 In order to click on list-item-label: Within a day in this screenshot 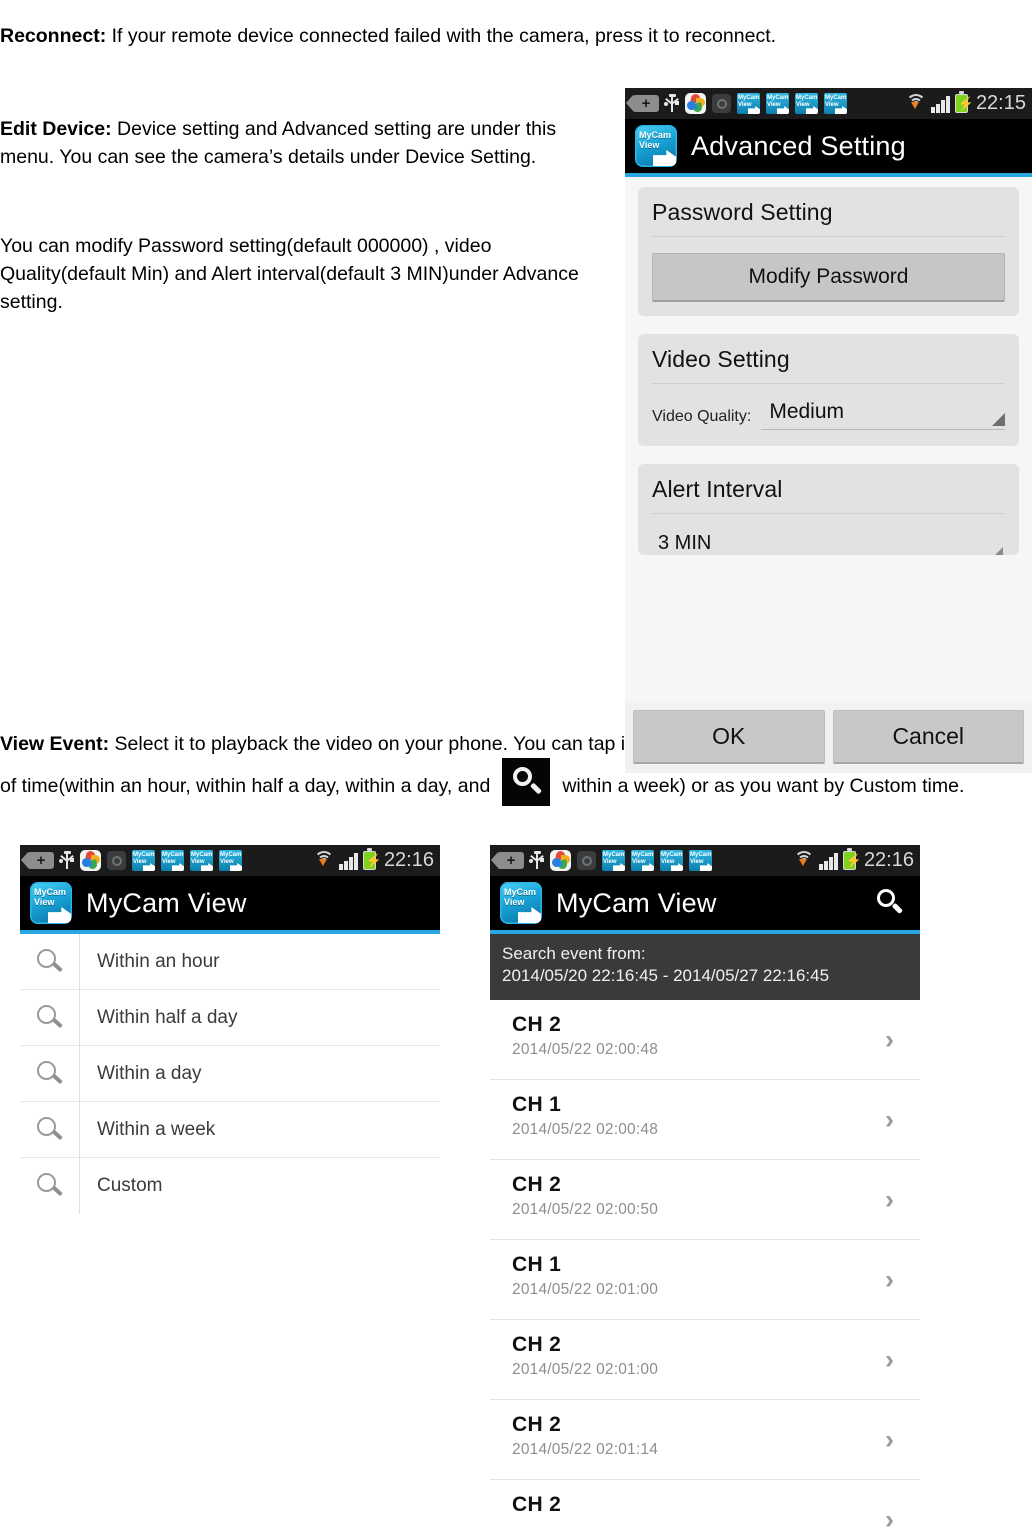, I will do `click(149, 1073)`.